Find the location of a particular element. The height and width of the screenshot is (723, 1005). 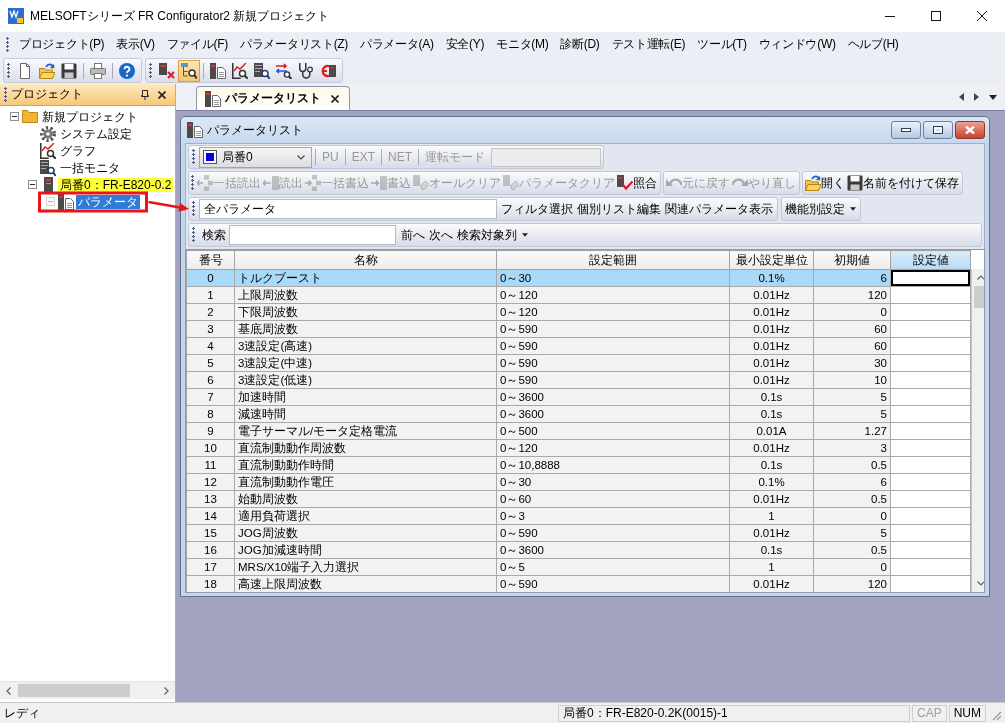

table-cell: 電子サーマル/モータ定格電流 is located at coordinates (365, 431).